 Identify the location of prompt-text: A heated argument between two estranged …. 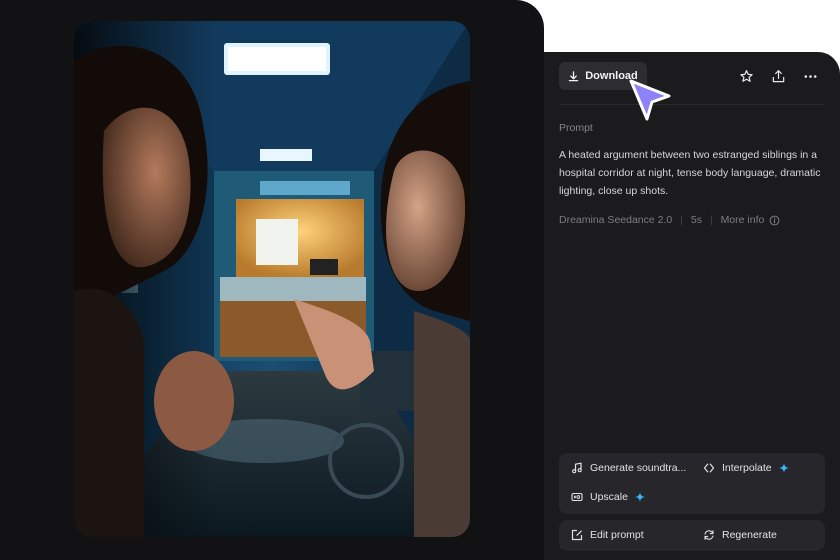
(690, 173).